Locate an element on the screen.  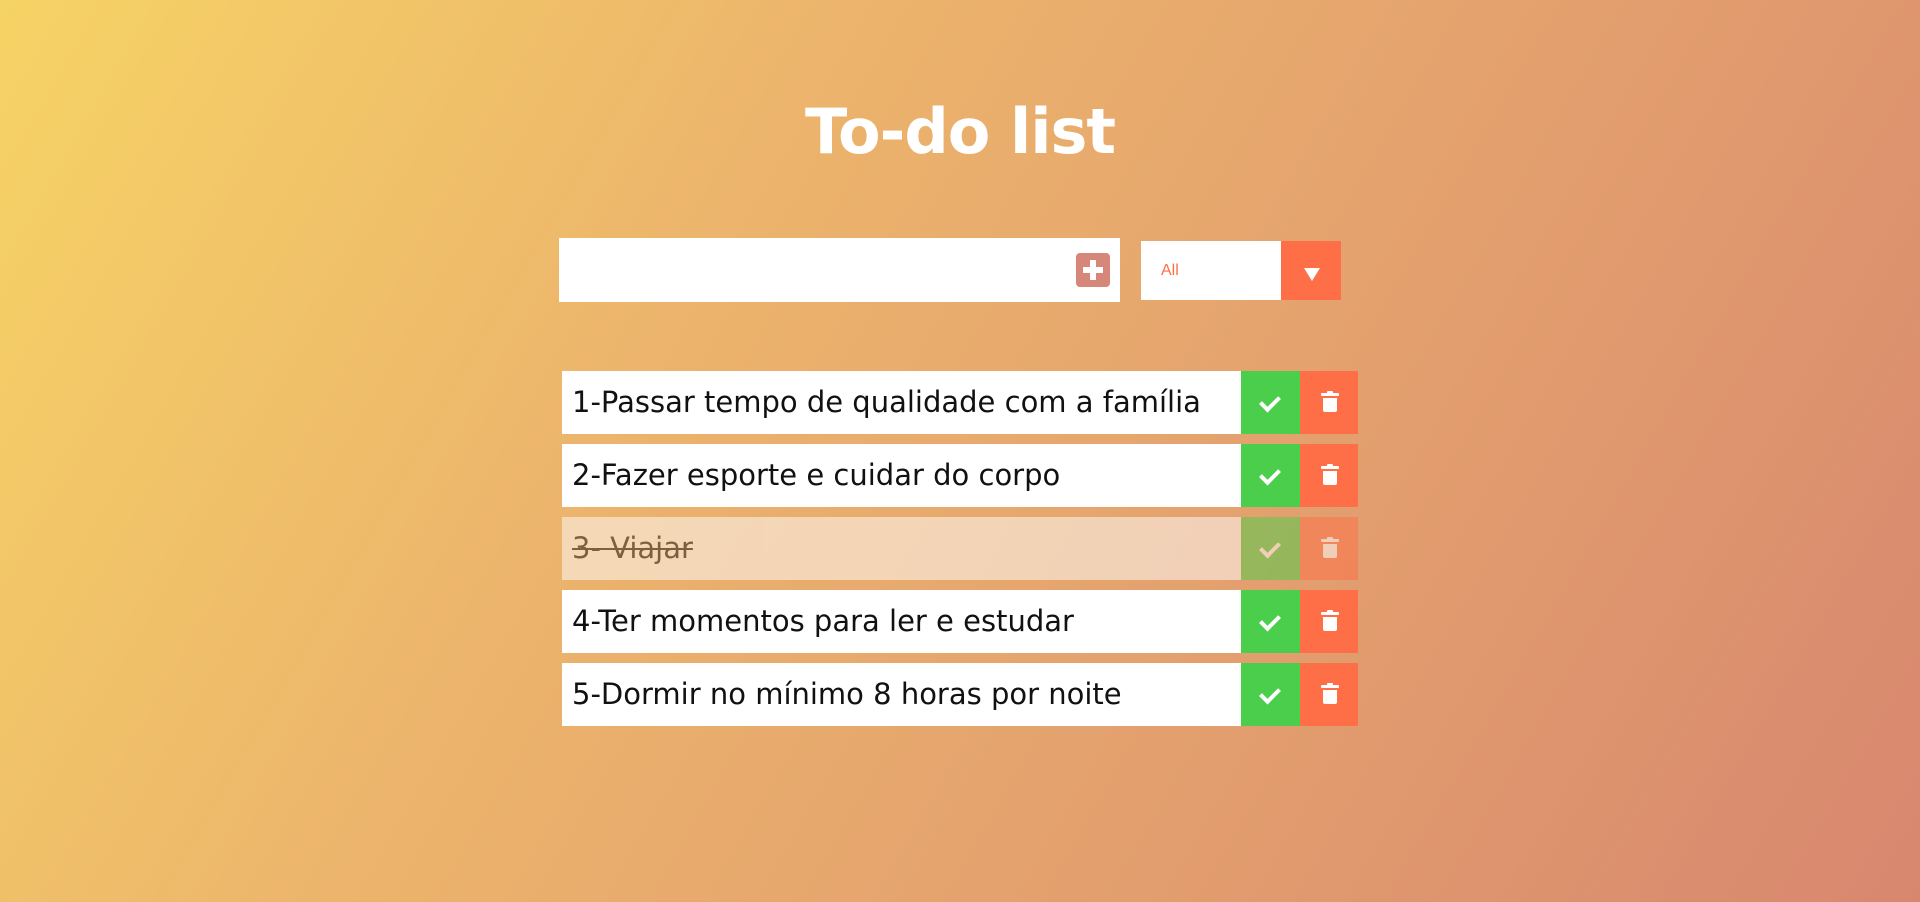
caret-down-icon is located at coordinates (1312, 274).